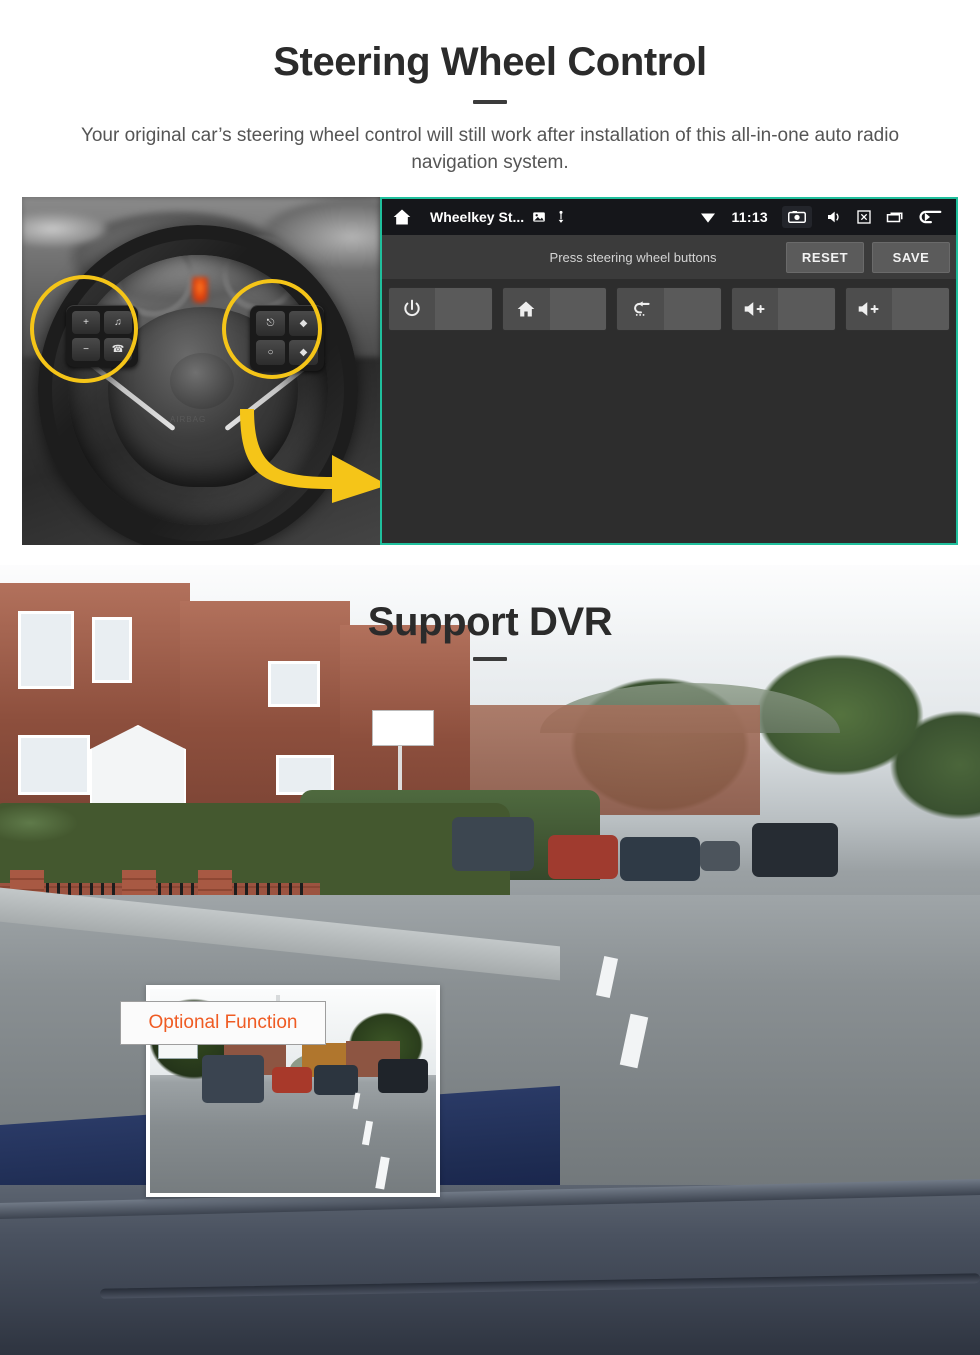  Describe the element at coordinates (749, 217) in the screenshot. I see `status-clock: 11:13` at that location.